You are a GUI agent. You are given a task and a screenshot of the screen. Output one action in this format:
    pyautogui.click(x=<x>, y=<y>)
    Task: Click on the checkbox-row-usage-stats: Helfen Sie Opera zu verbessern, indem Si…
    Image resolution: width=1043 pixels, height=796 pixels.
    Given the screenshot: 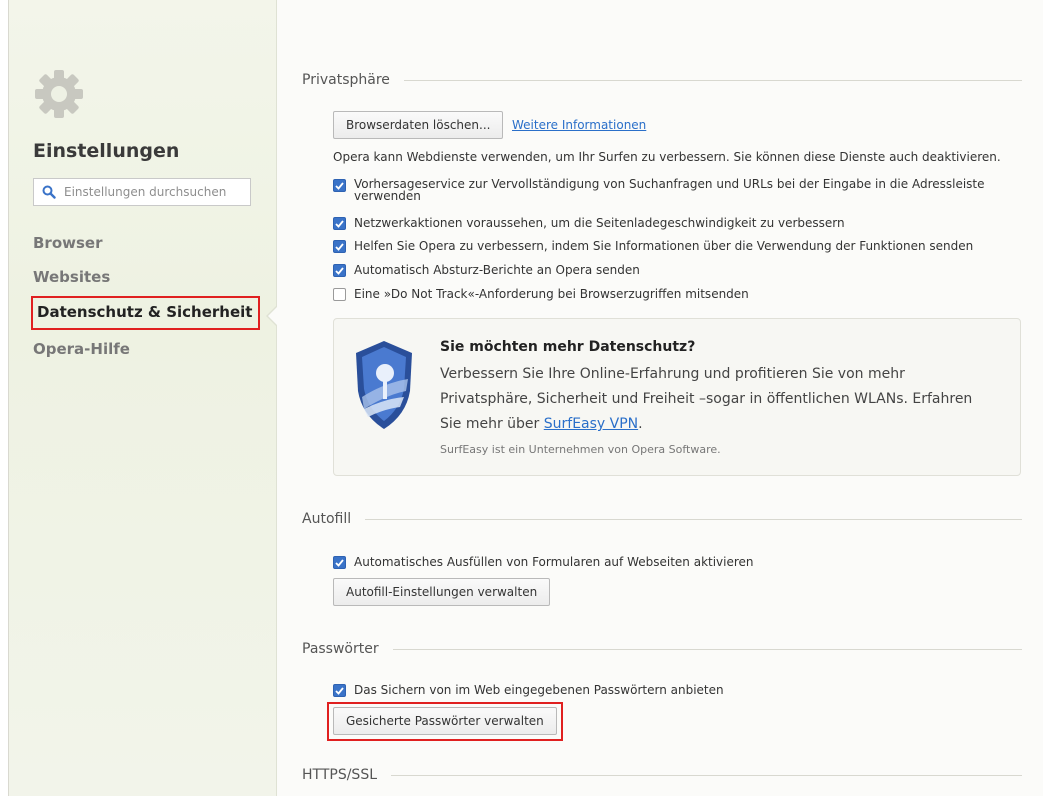 What is the action you would take?
    pyautogui.click(x=653, y=246)
    